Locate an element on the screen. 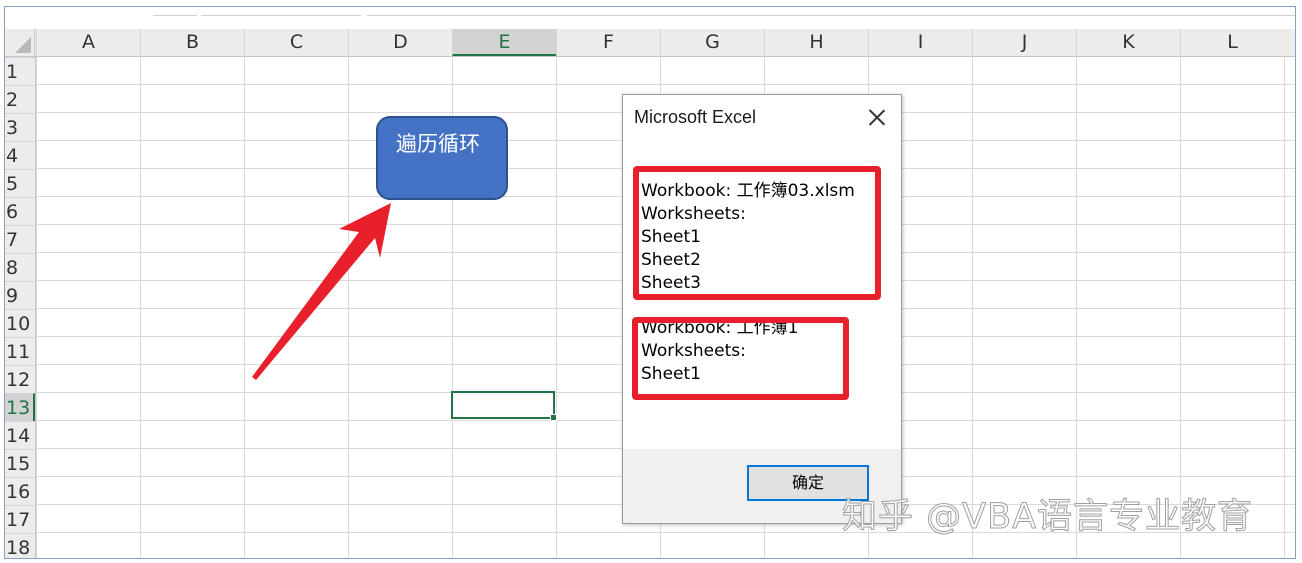 This screenshot has width=1302, height=563. dialog-title: Microsoft Excel is located at coordinates (695, 117).